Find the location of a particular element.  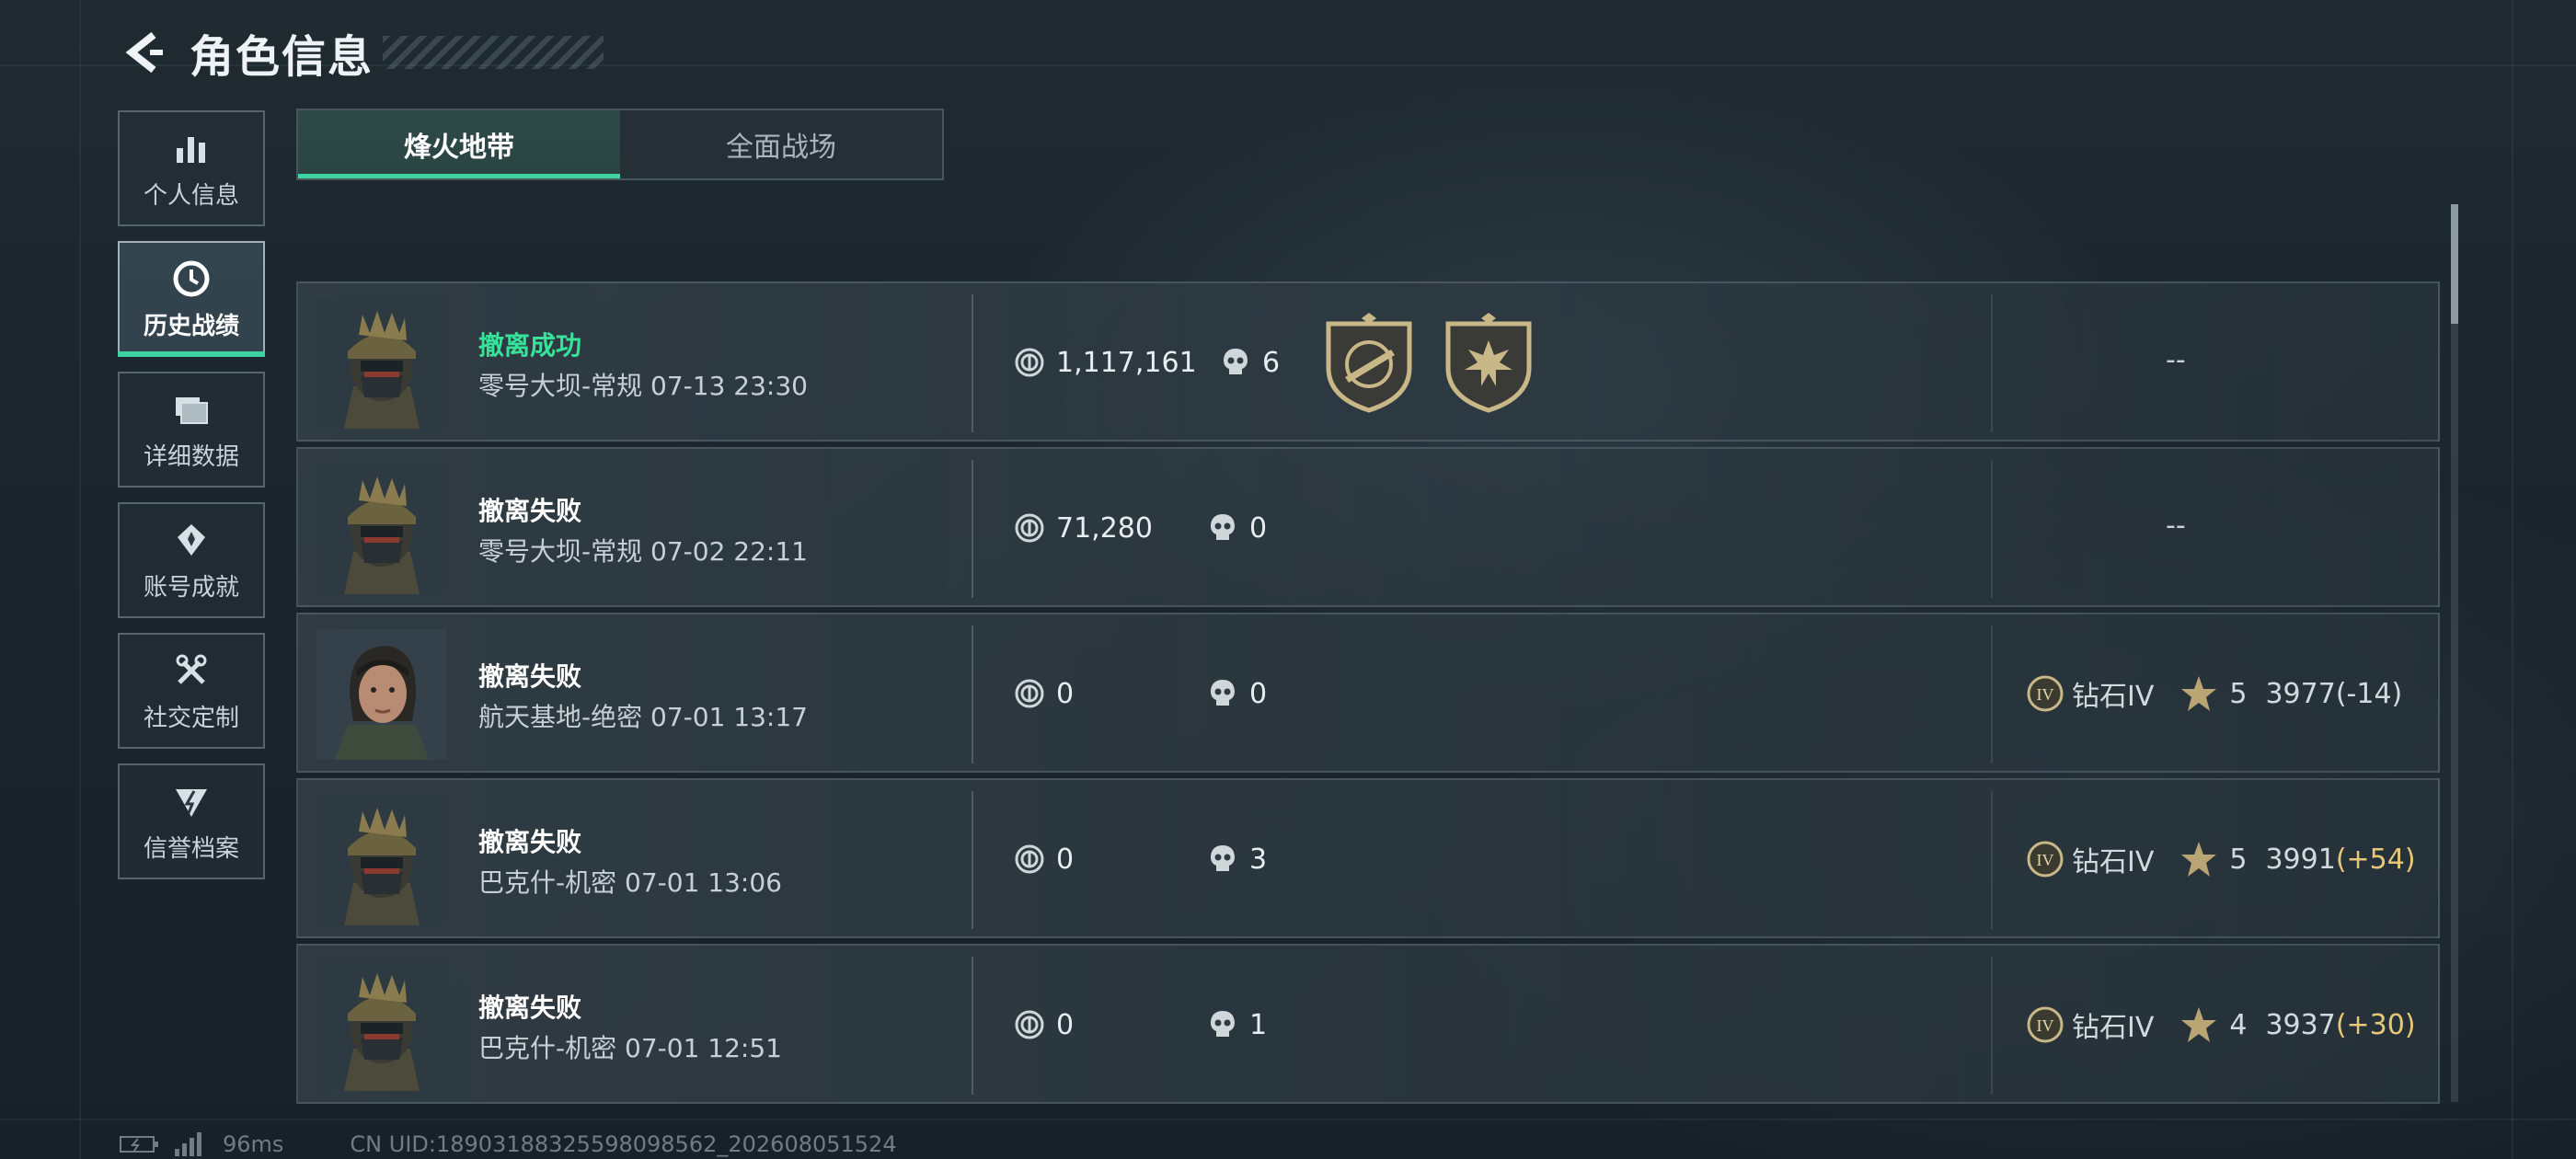

loot-value: 1,117,161 is located at coordinates (1105, 362).